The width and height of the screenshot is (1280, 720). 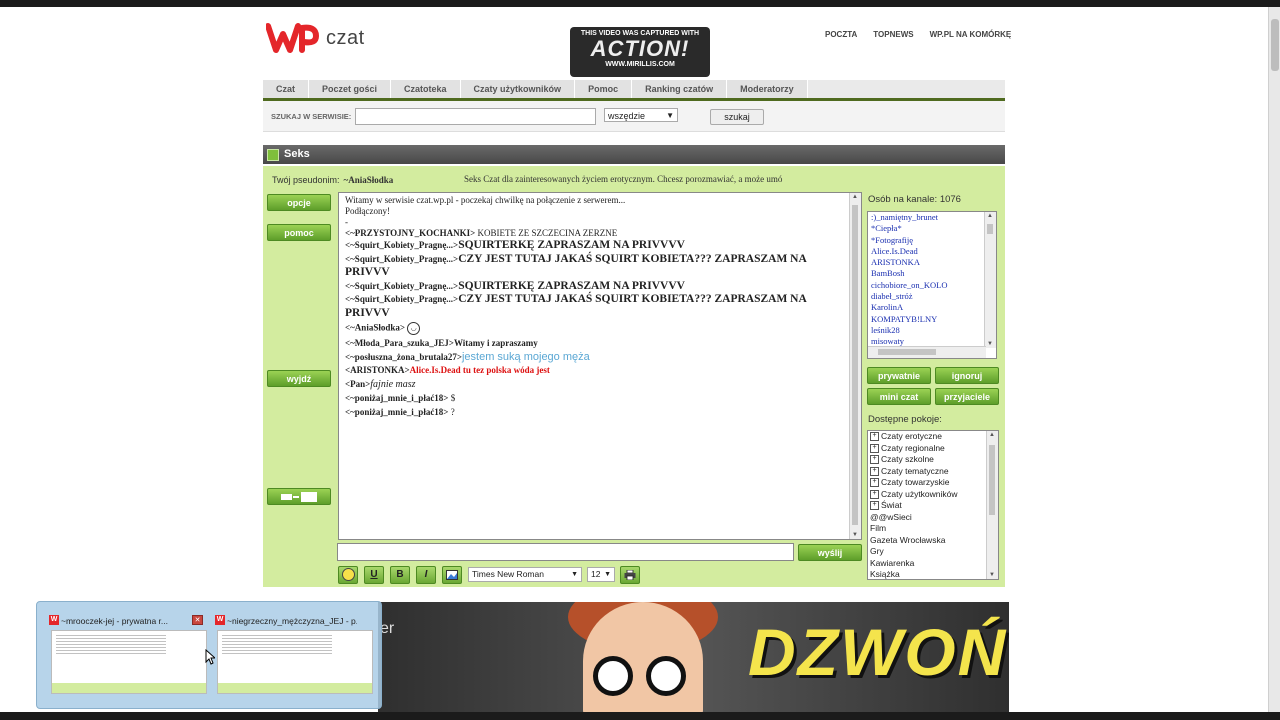 What do you see at coordinates (932, 251) in the screenshot?
I see `user-item: Alice.Is.Dead` at bounding box center [932, 251].